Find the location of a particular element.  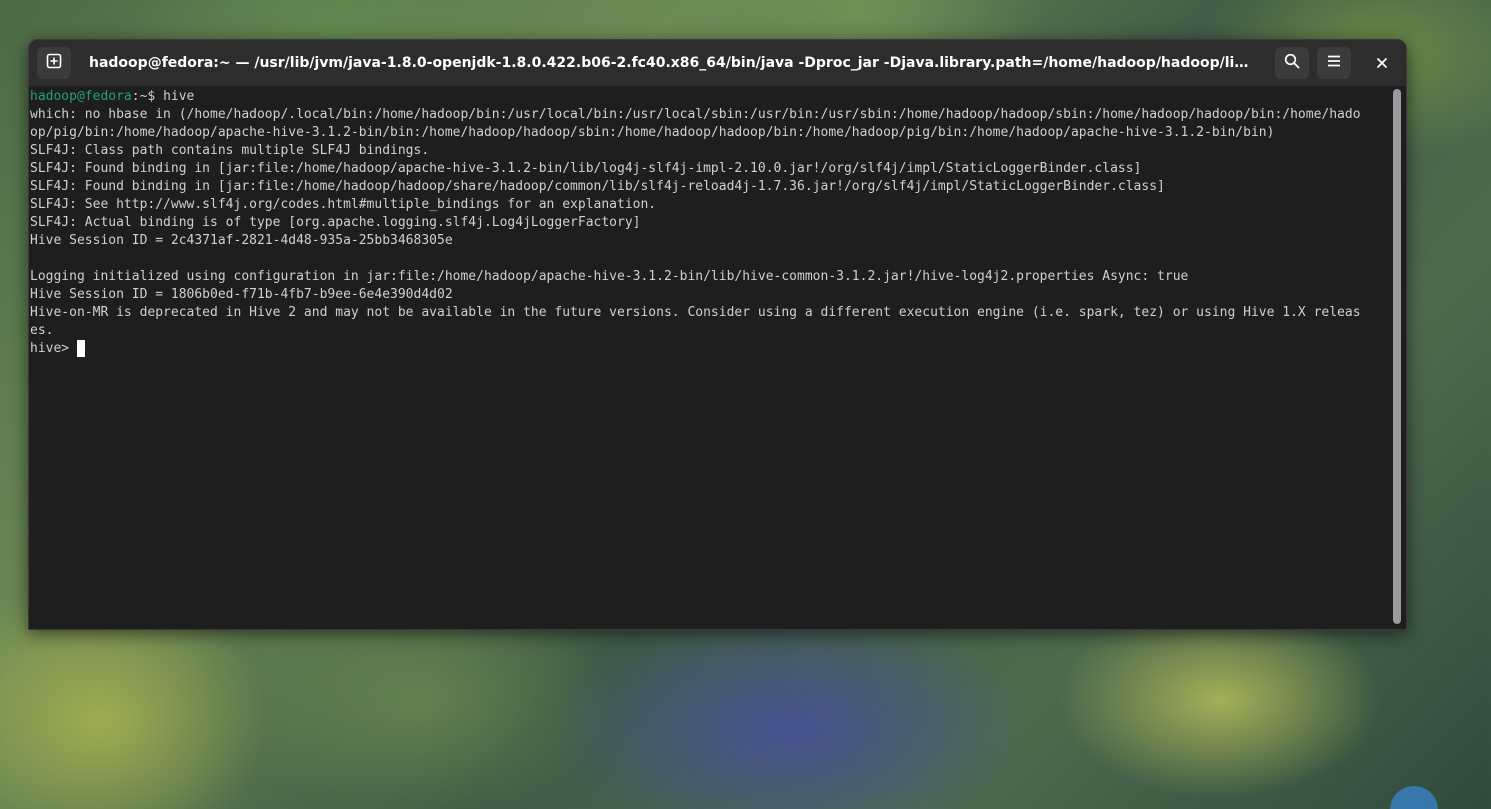

prompt-command: hive is located at coordinates (179, 96).